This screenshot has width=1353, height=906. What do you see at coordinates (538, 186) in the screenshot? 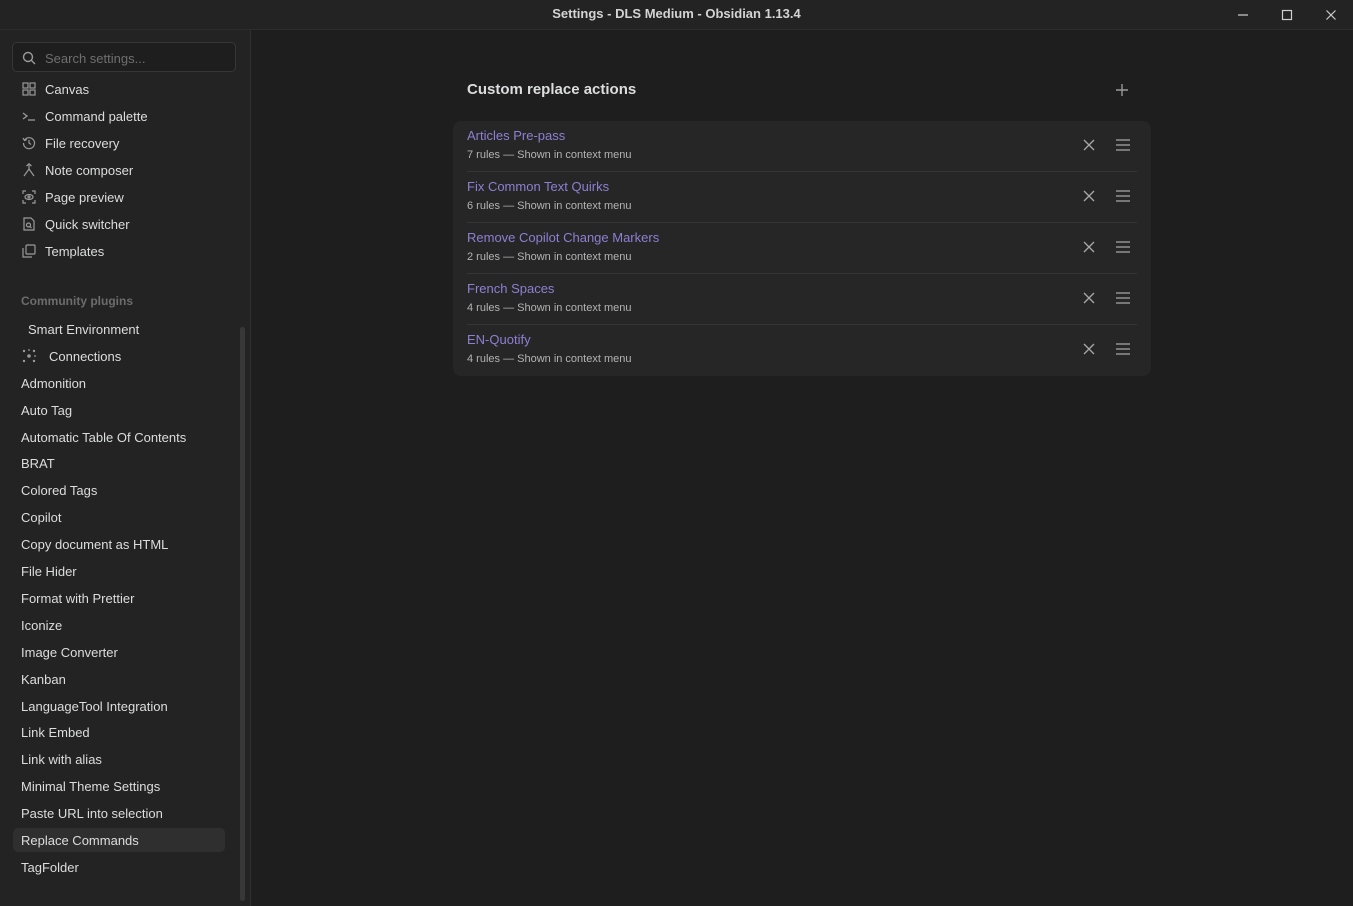
I see `action-name: Fix Common Text Quirks` at bounding box center [538, 186].